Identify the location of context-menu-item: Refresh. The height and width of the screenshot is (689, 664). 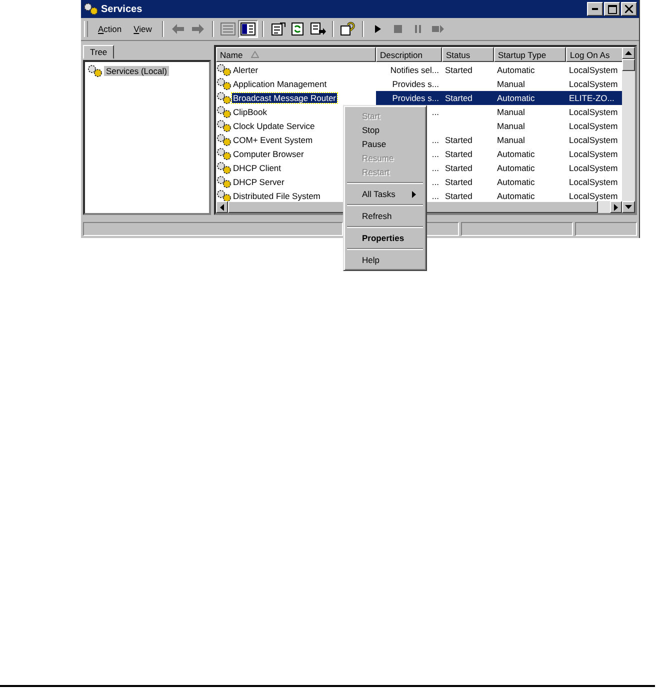
(385, 216).